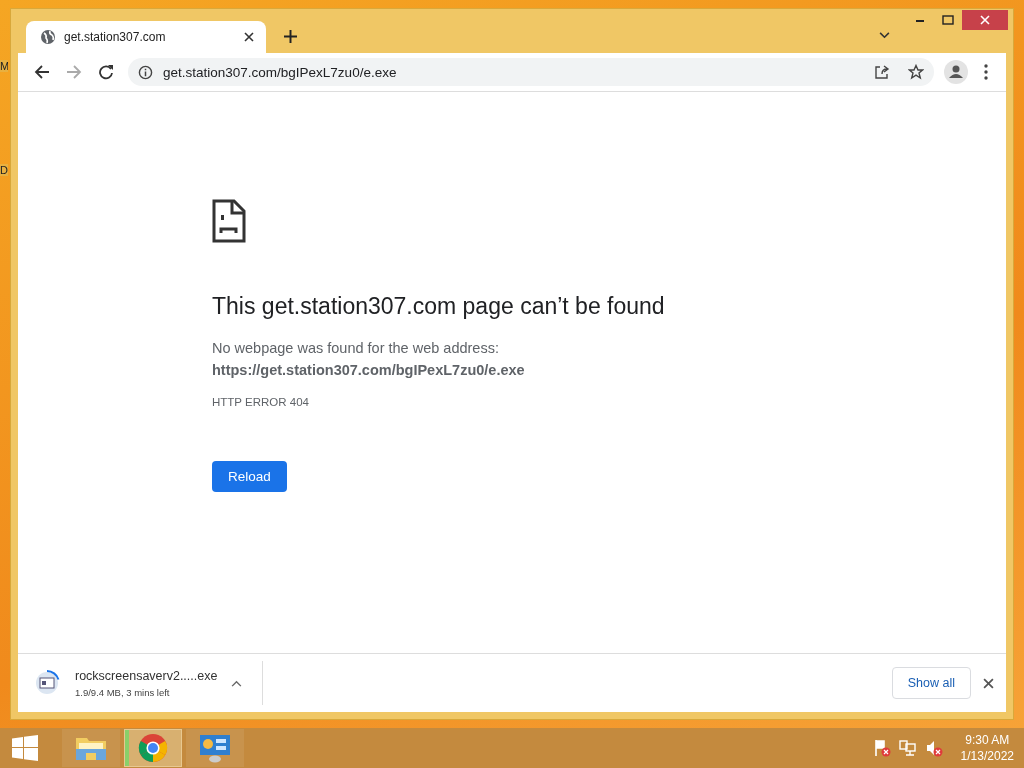 The image size is (1024, 768). What do you see at coordinates (986, 72) in the screenshot?
I see `menu-icon` at bounding box center [986, 72].